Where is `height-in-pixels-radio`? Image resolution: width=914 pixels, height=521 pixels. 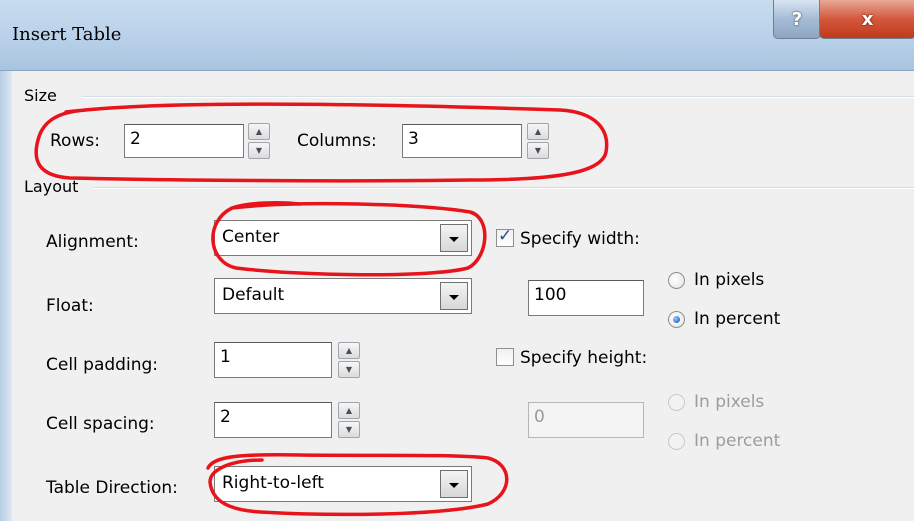 height-in-pixels-radio is located at coordinates (676, 402).